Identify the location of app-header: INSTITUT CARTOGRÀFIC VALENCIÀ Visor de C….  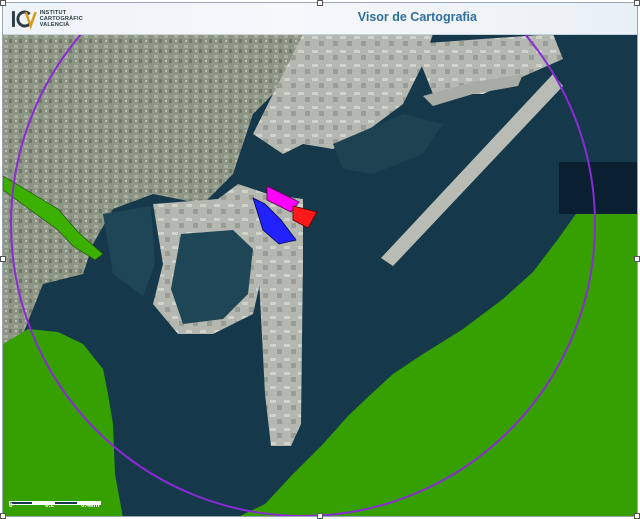
(320, 19).